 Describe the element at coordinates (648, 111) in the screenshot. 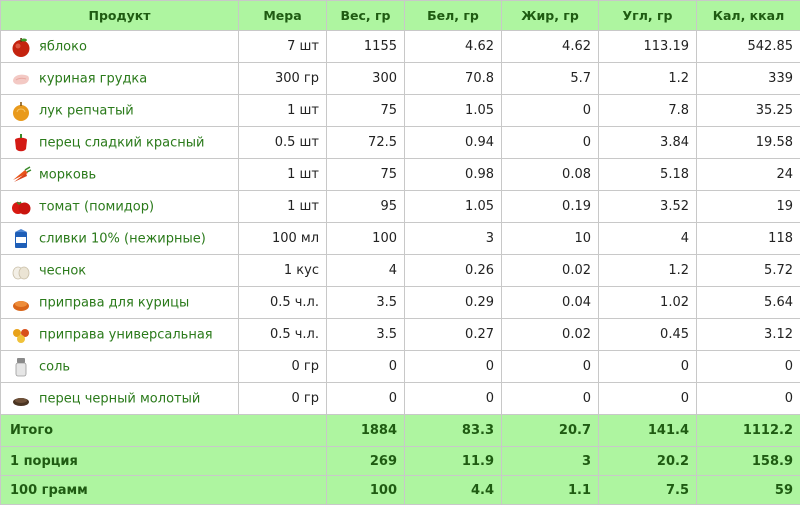

I see `ugl-cell: 7.8` at that location.